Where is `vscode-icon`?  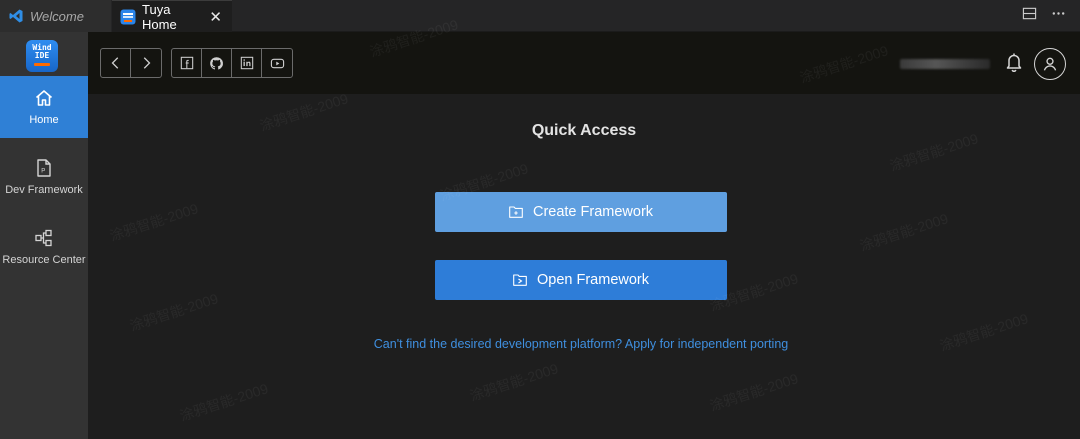 vscode-icon is located at coordinates (16, 16).